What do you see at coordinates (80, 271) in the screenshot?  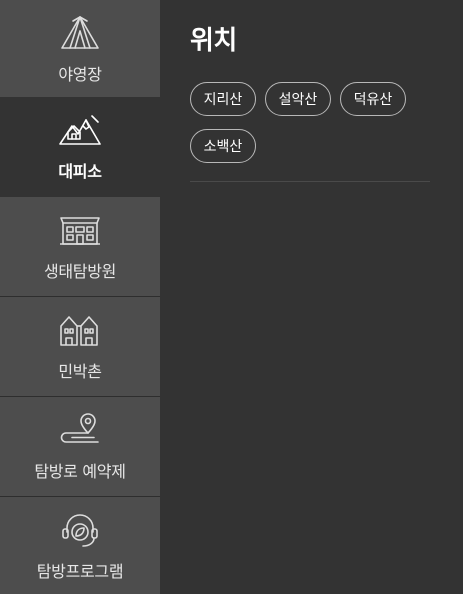 I see `sidebar-item-label: 생태탐방원` at bounding box center [80, 271].